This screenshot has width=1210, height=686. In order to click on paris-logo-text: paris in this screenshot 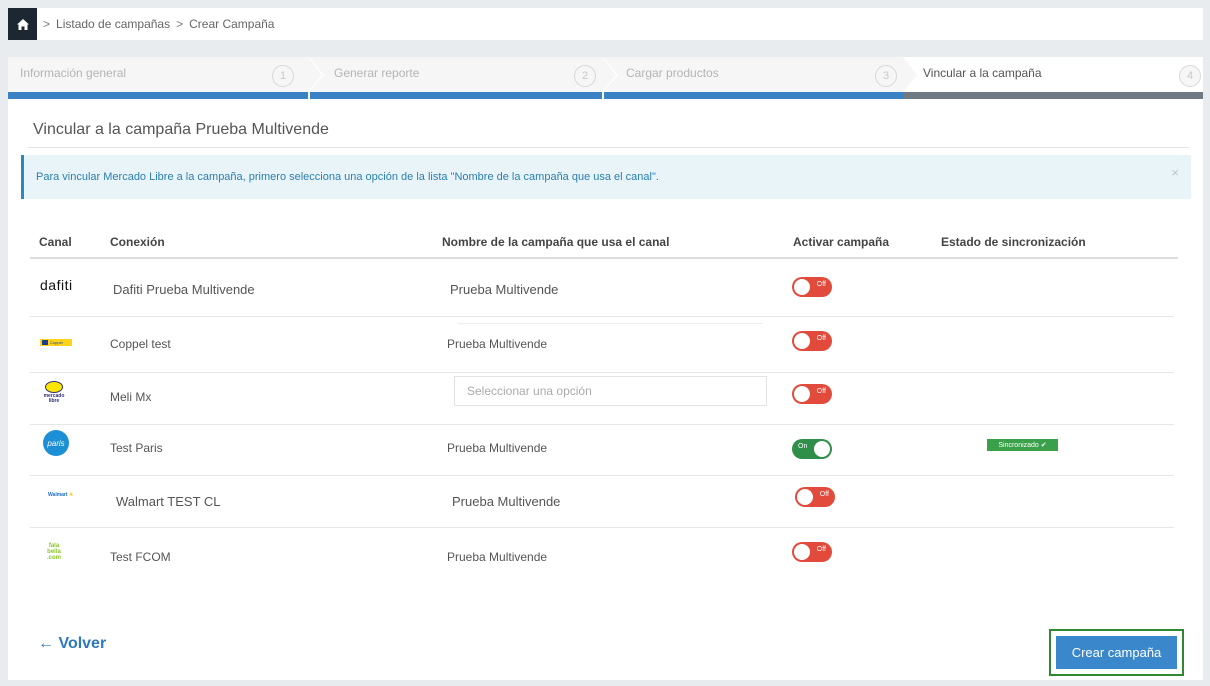, I will do `click(56, 443)`.